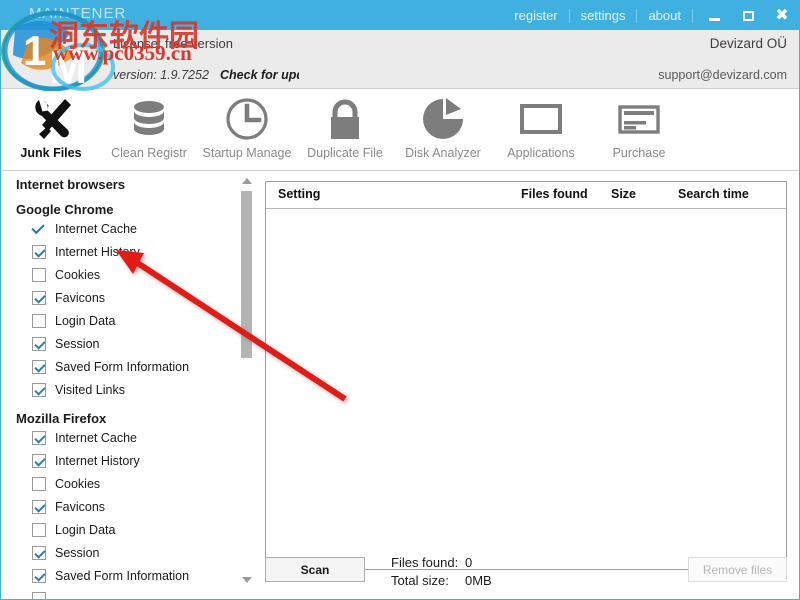  Describe the element at coordinates (345, 119) in the screenshot. I see `lock-icon` at that location.